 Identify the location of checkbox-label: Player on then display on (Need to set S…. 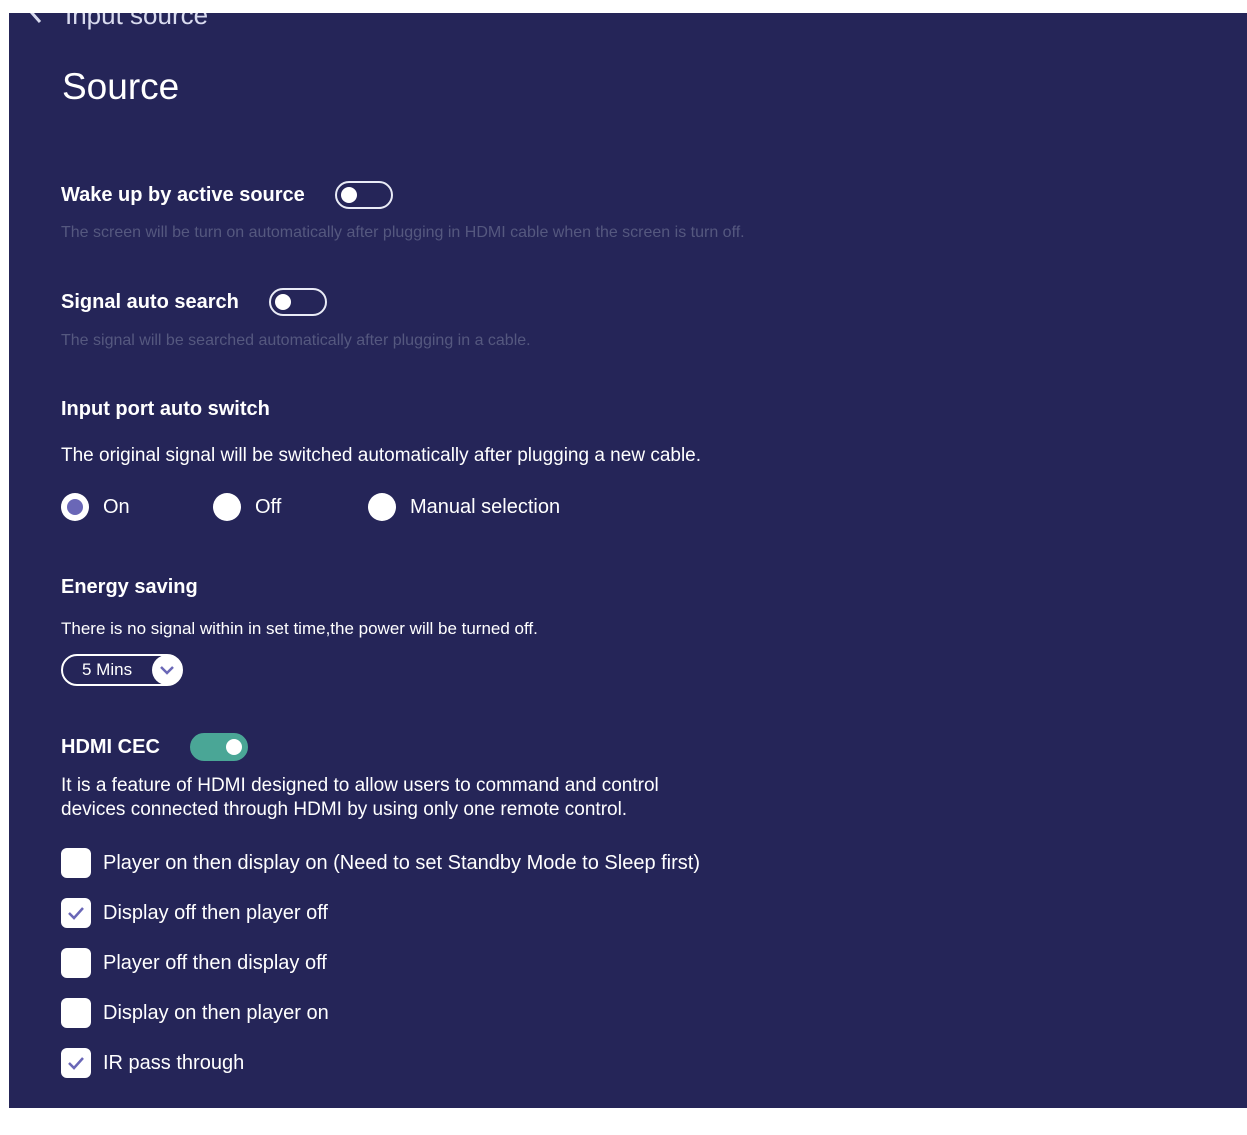
(402, 862).